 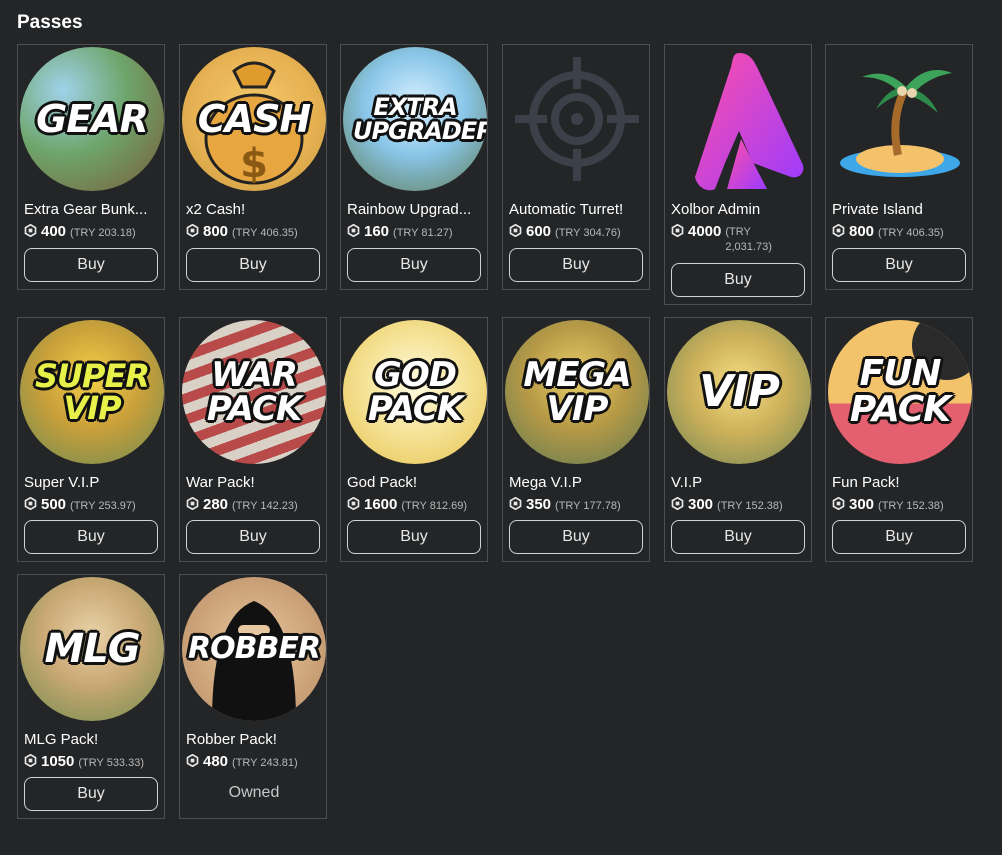 I want to click on pass-name: MLG Pack!, so click(x=92, y=739).